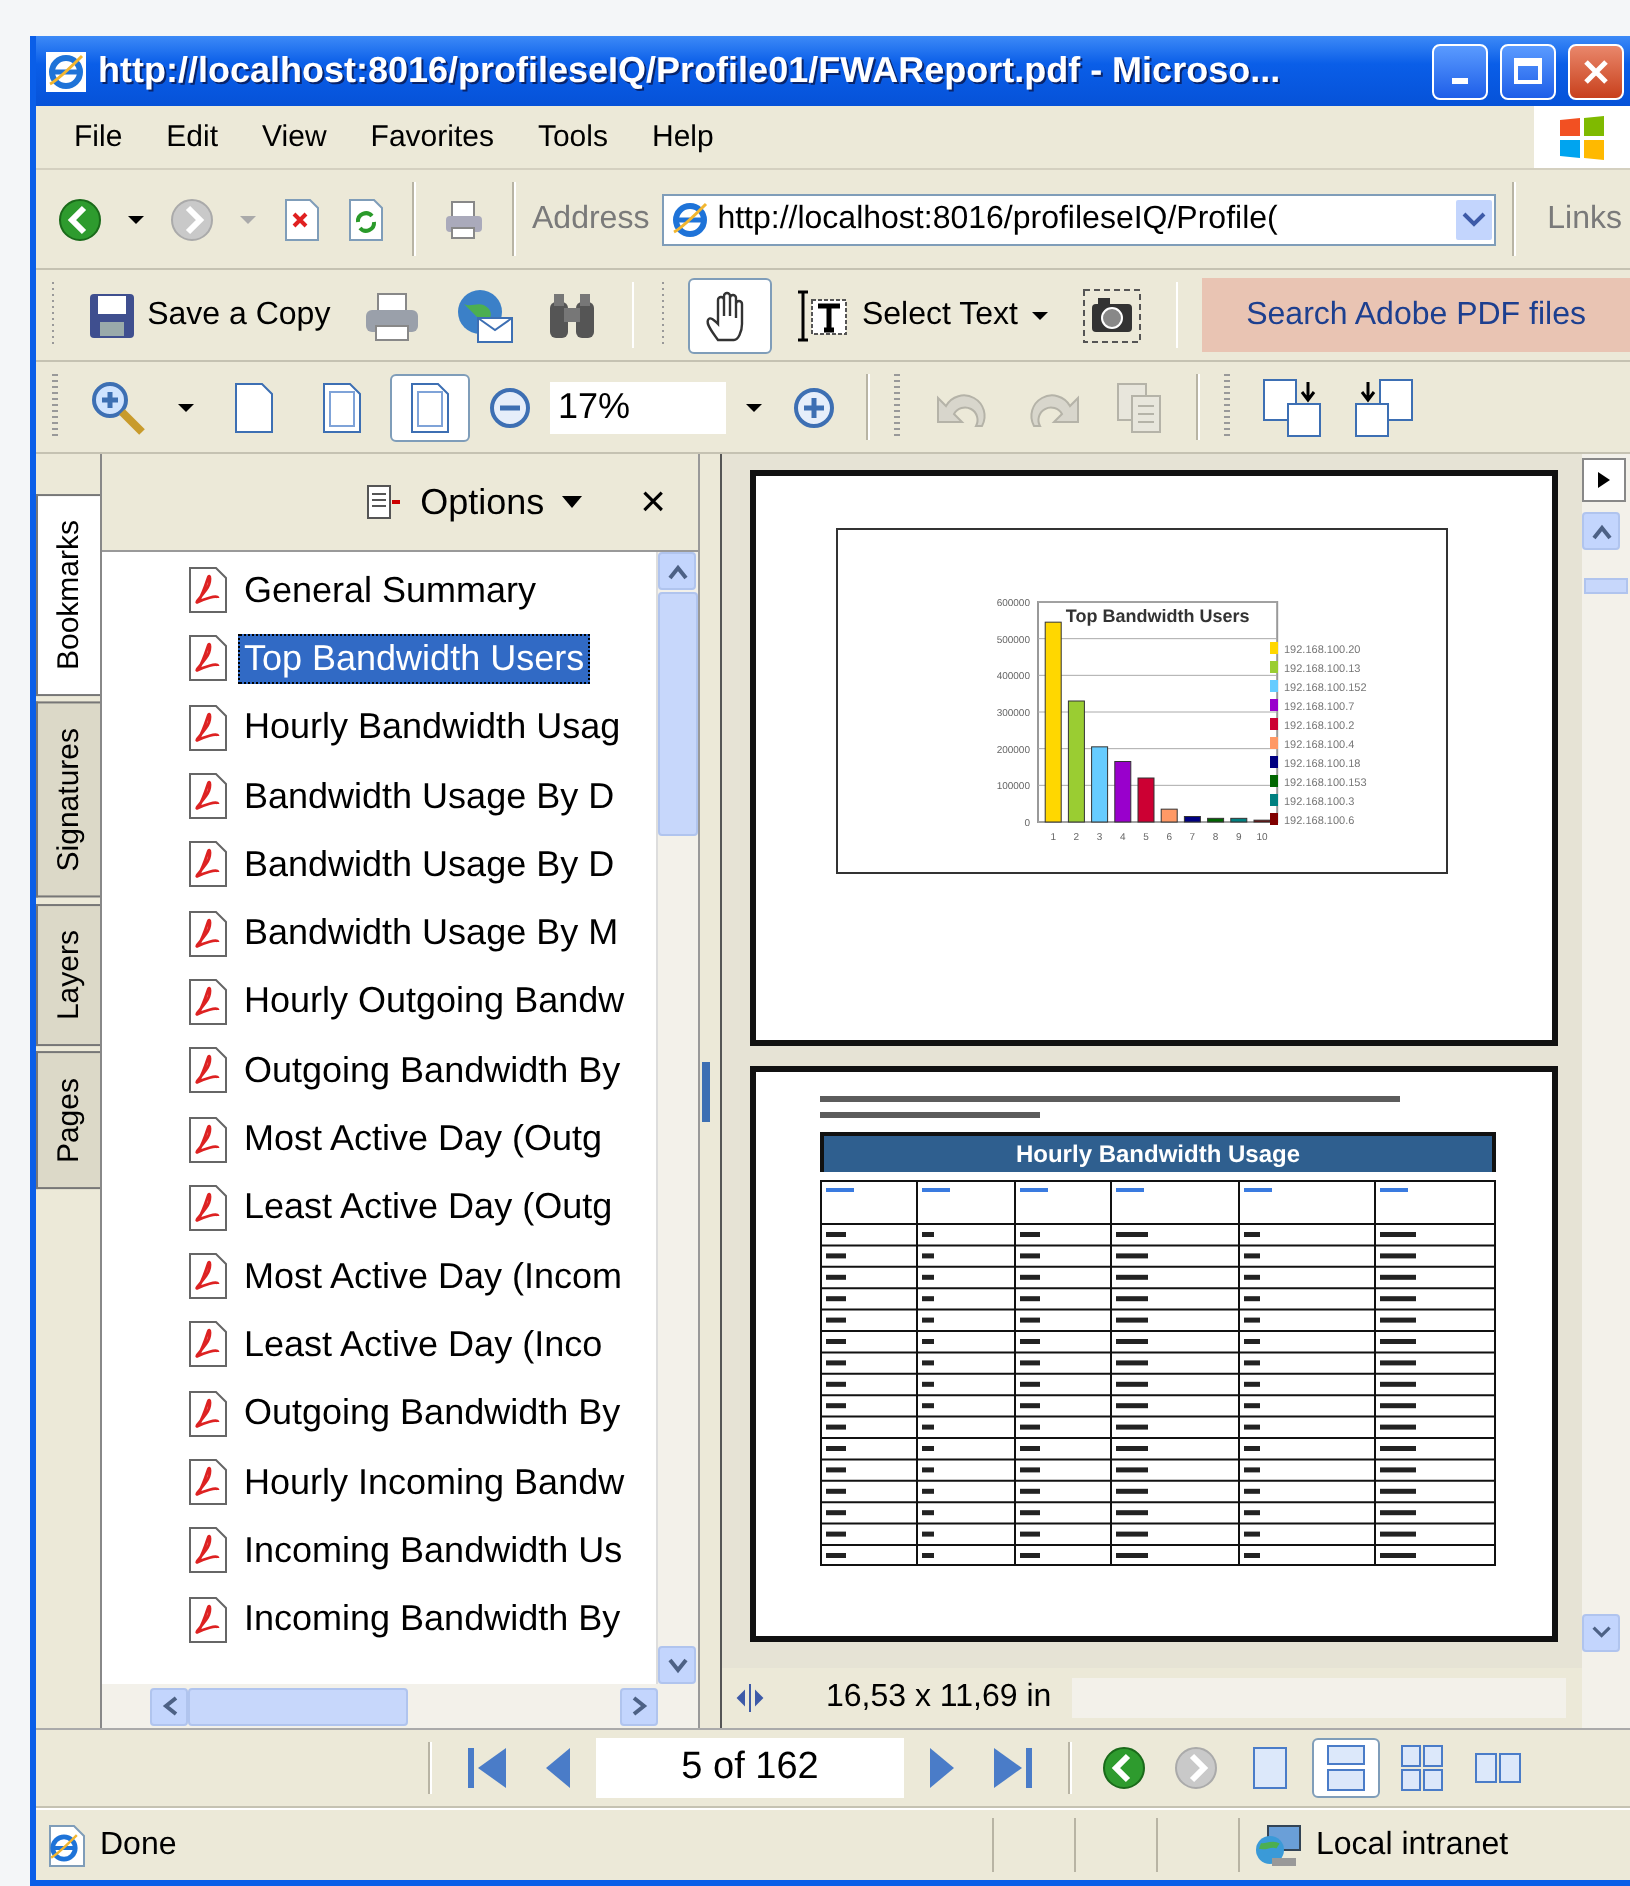 This screenshot has height=1886, width=1630. Describe the element at coordinates (572, 137) in the screenshot. I see `menu-item: Tools` at that location.